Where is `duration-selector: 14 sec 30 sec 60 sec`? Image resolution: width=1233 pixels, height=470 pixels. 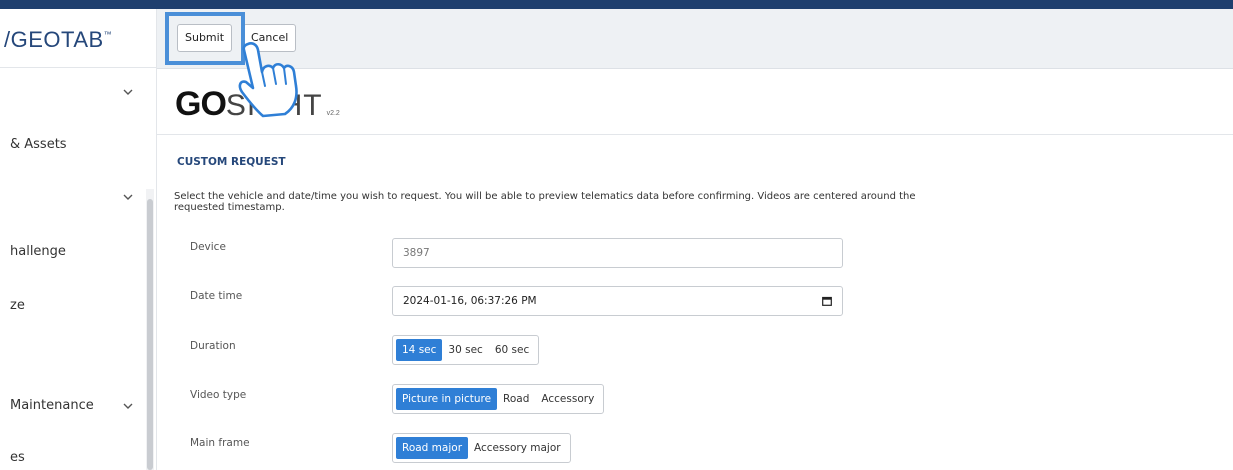 duration-selector: 14 sec 30 sec 60 sec is located at coordinates (466, 350).